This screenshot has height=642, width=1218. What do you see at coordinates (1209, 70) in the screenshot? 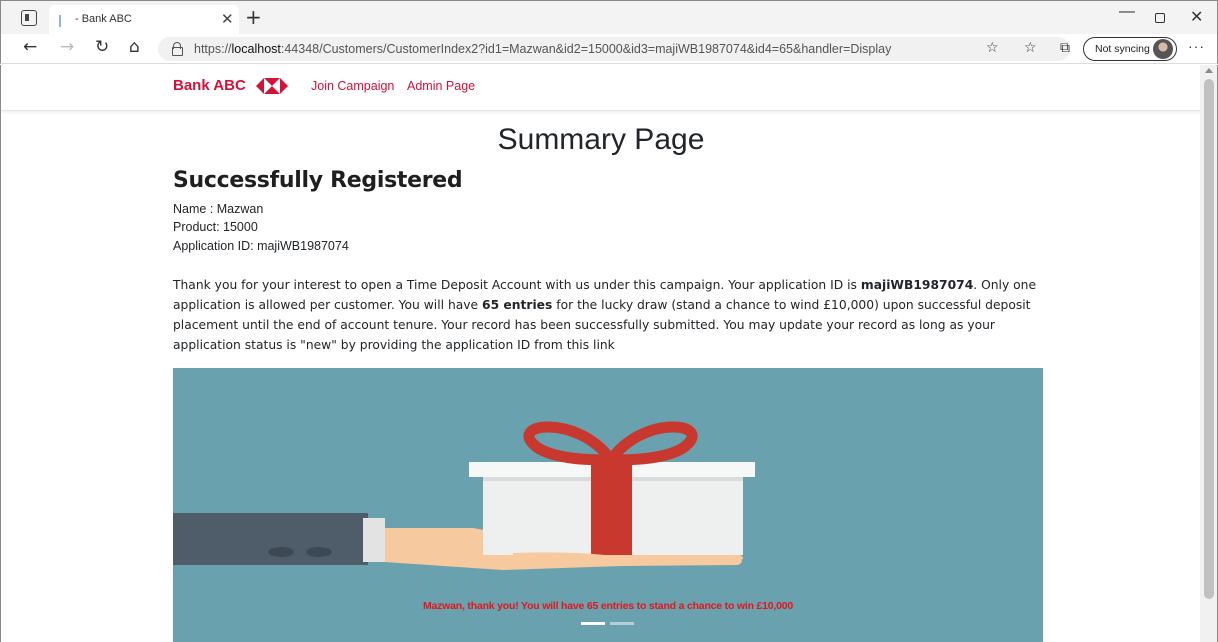
I see `scroll-up-icon` at bounding box center [1209, 70].